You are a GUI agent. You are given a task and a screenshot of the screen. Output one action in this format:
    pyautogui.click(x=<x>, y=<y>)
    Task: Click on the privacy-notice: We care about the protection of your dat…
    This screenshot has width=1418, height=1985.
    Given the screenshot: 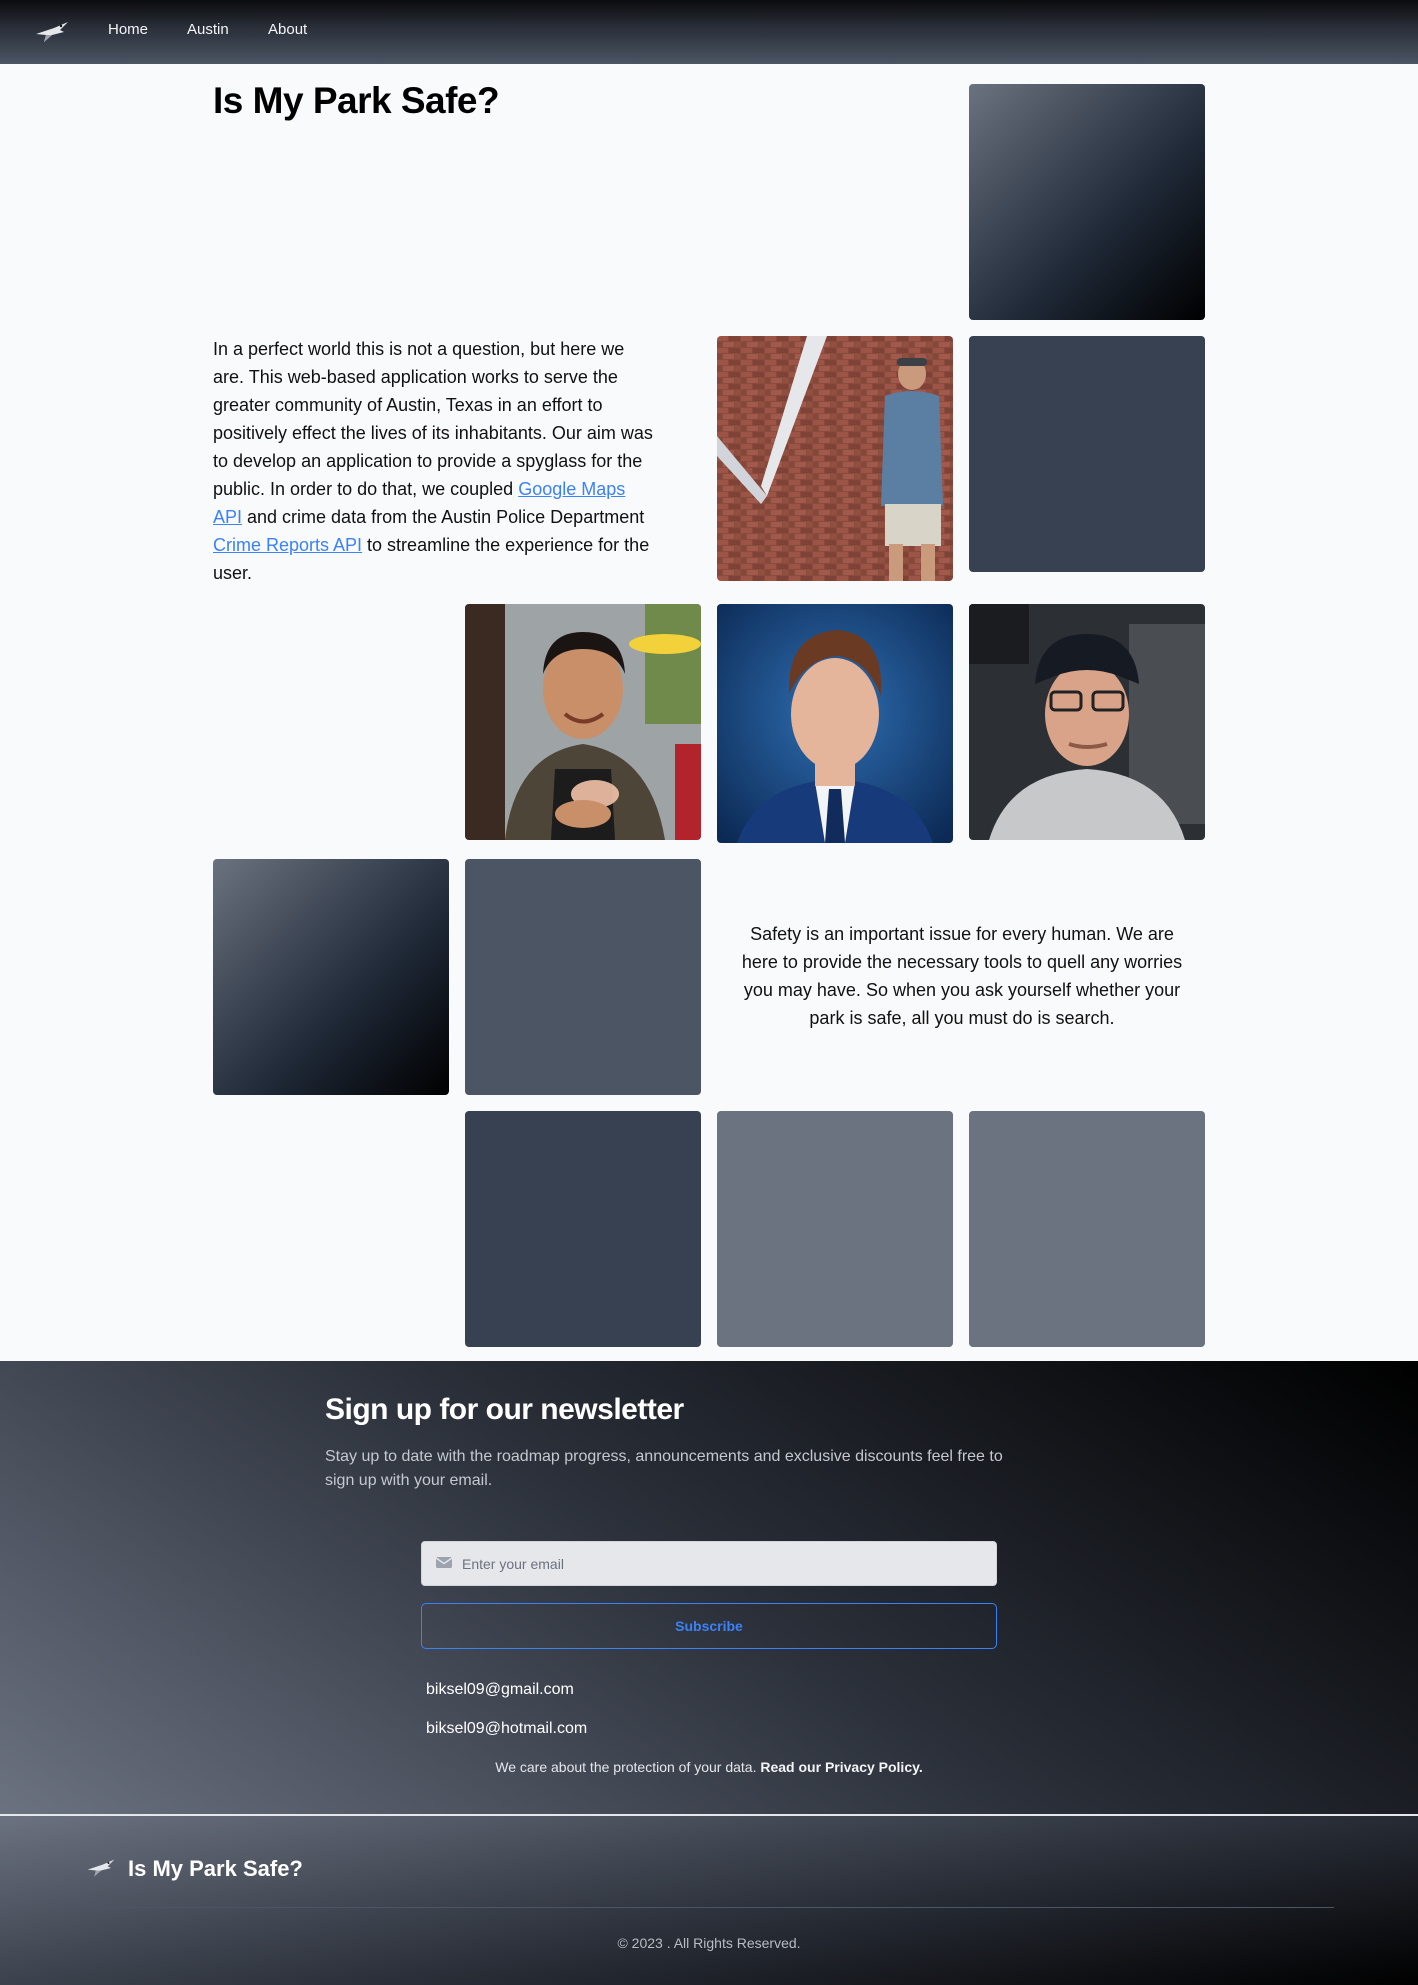 What is the action you would take?
    pyautogui.click(x=709, y=1767)
    